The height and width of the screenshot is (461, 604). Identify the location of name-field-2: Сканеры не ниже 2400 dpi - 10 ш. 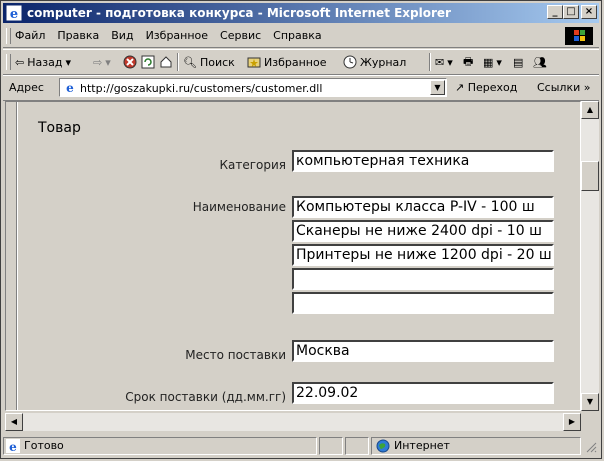
(423, 231).